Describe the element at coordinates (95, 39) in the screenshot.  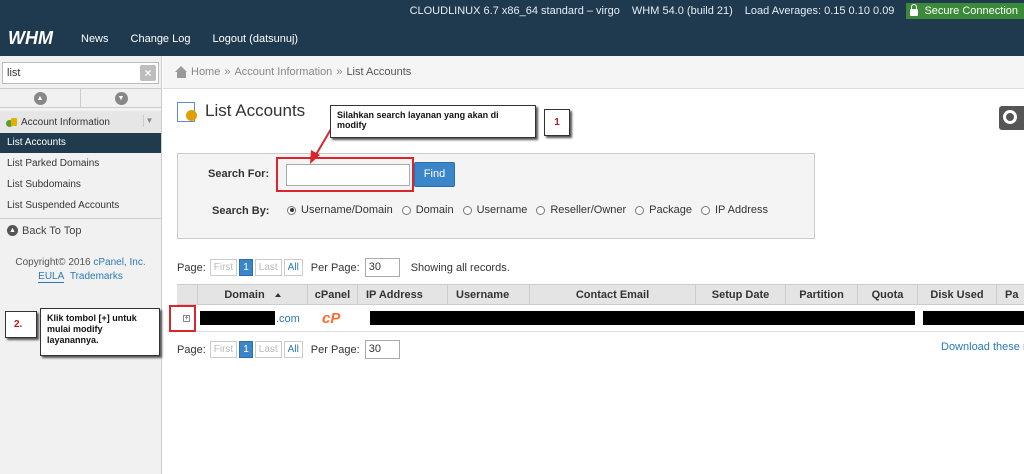
I see `nav-news: News` at that location.